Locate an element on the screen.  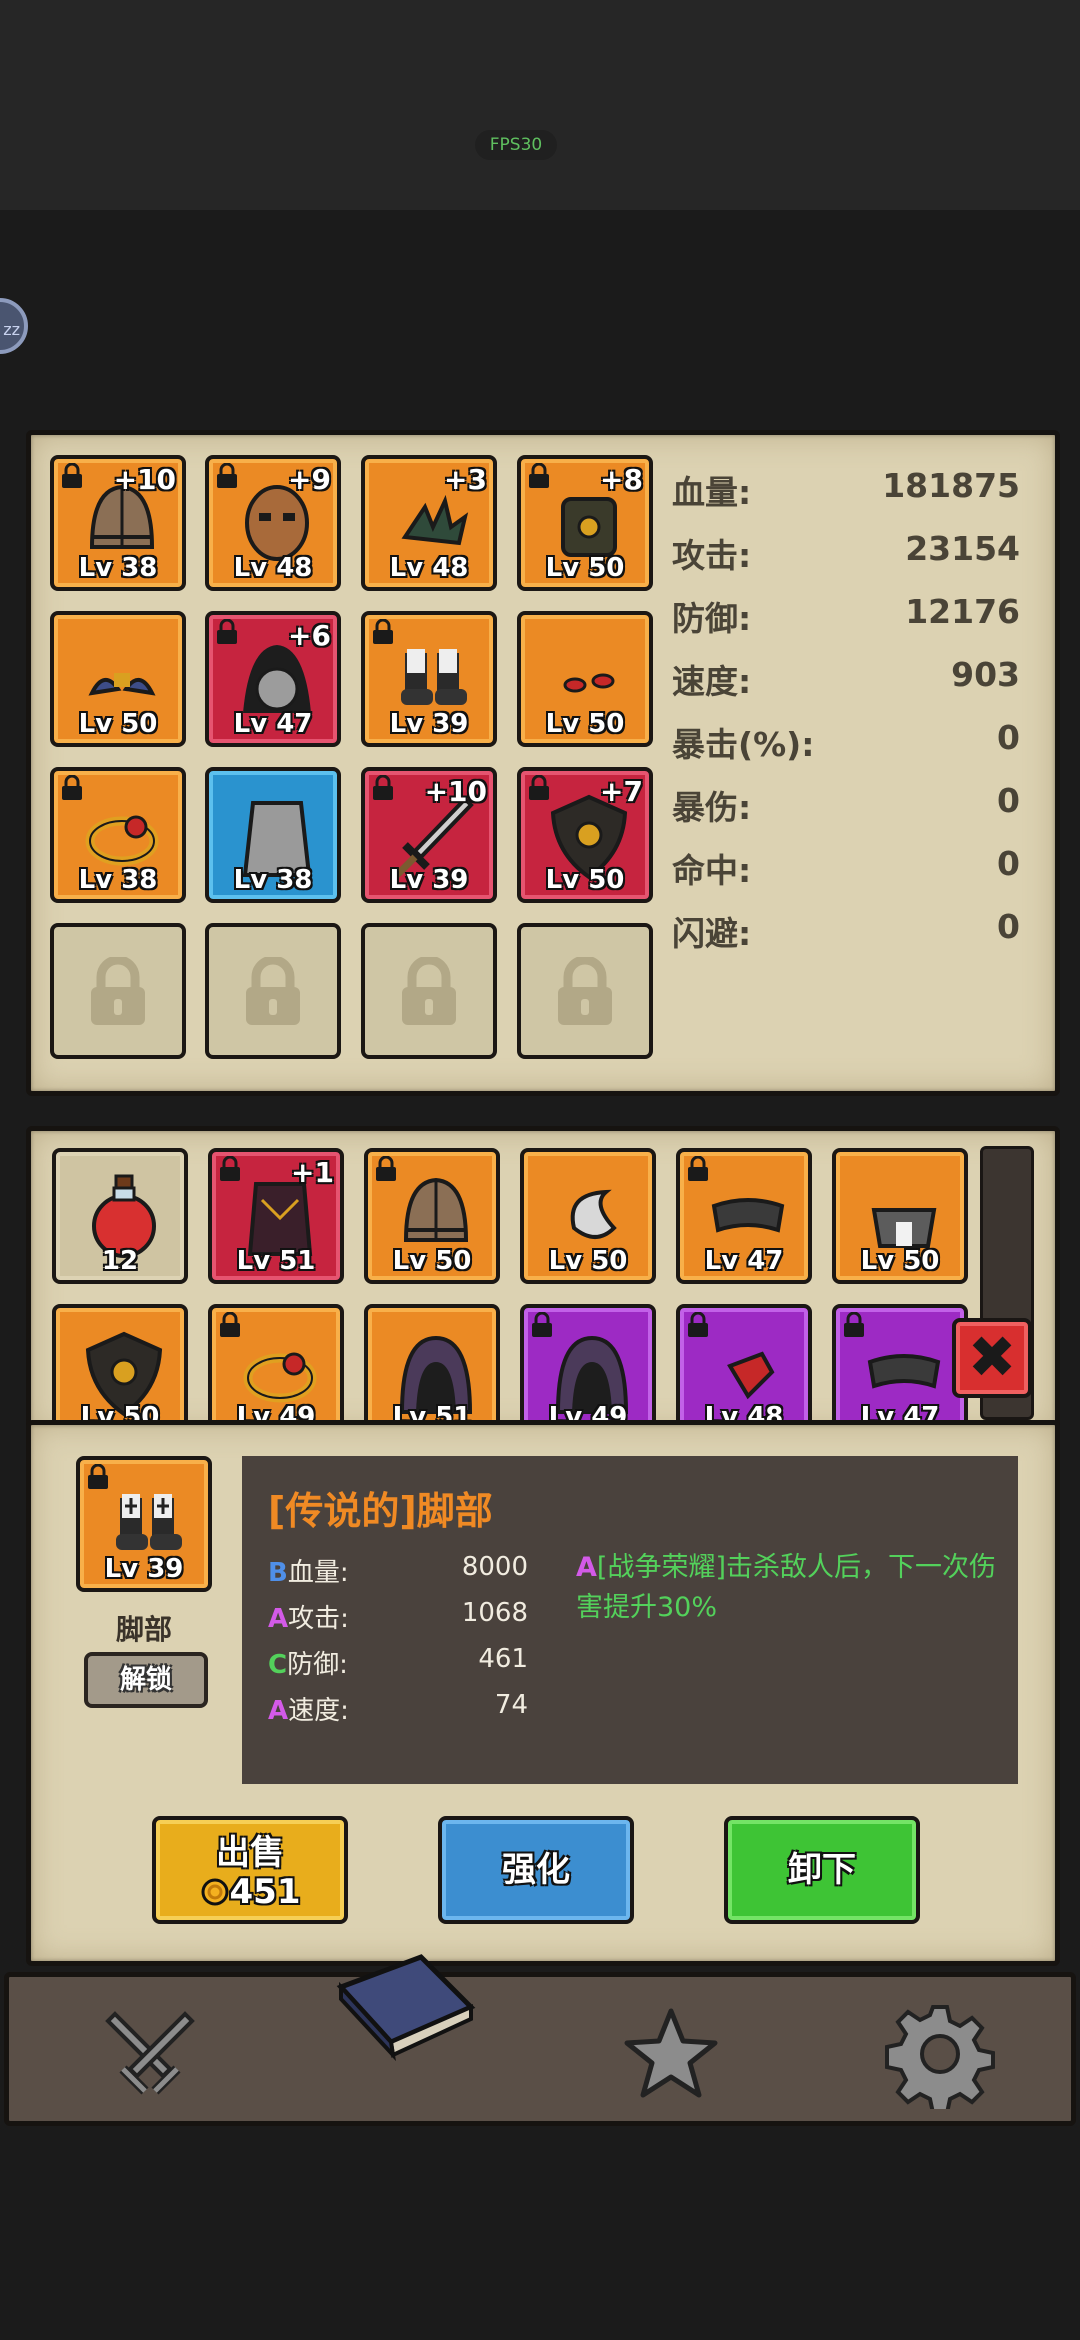
stat-label: 防御: is located at coordinates (712, 618).